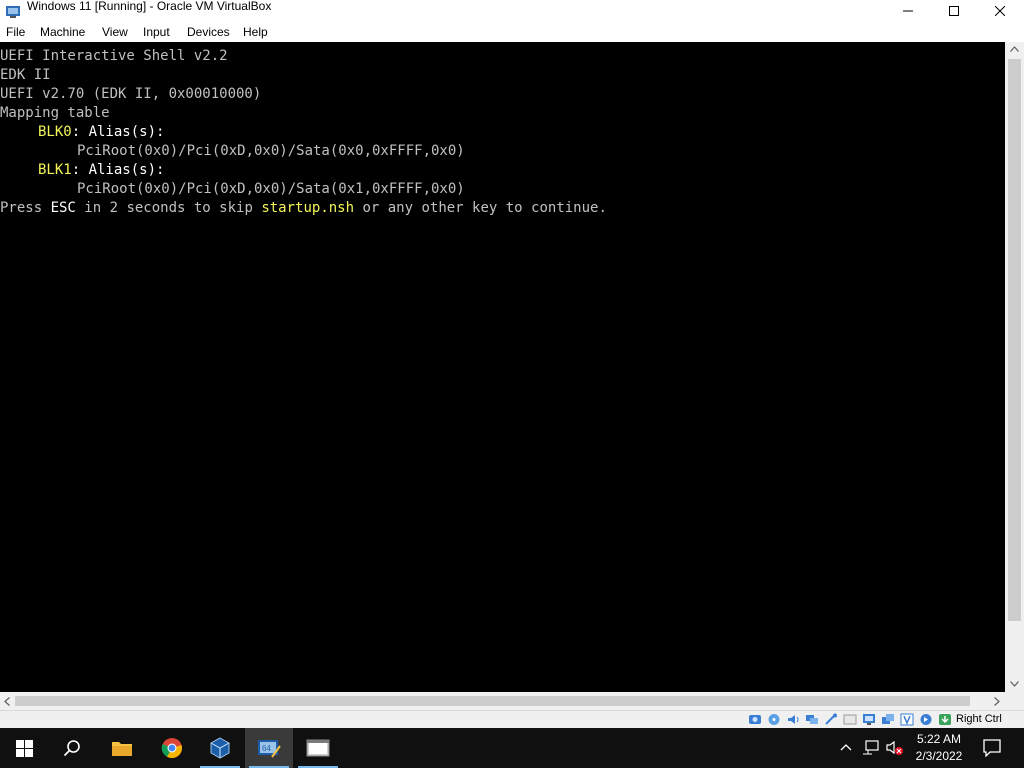  What do you see at coordinates (168, 208) in the screenshot?
I see `press-middle: in 2 seconds to skip` at bounding box center [168, 208].